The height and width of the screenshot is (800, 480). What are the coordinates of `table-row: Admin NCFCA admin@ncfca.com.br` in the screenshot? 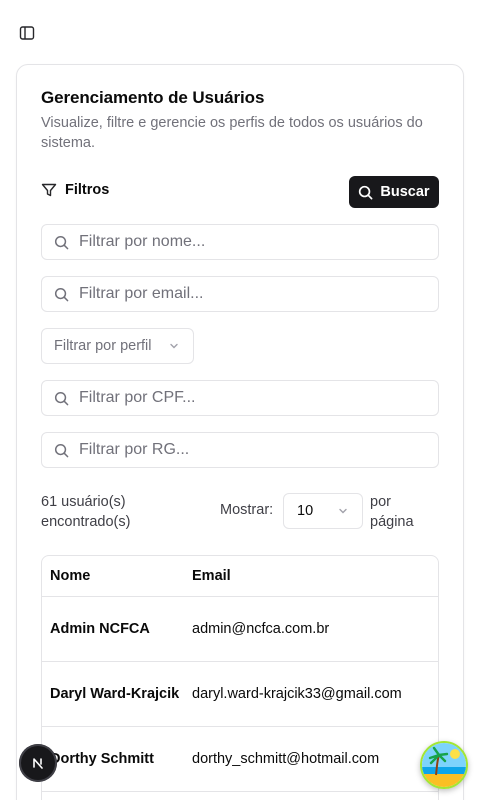 It's located at (240, 629).